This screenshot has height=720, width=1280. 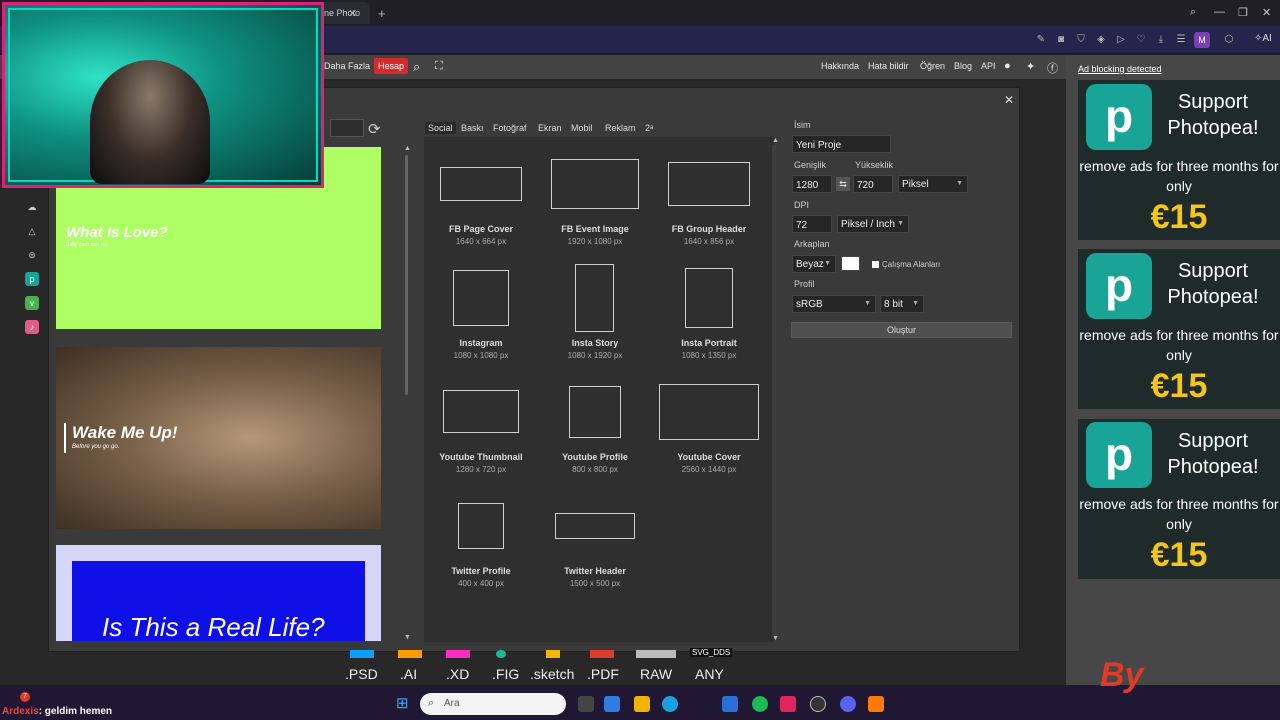 What do you see at coordinates (1030, 66) in the screenshot?
I see `twitter-icon: ✦` at bounding box center [1030, 66].